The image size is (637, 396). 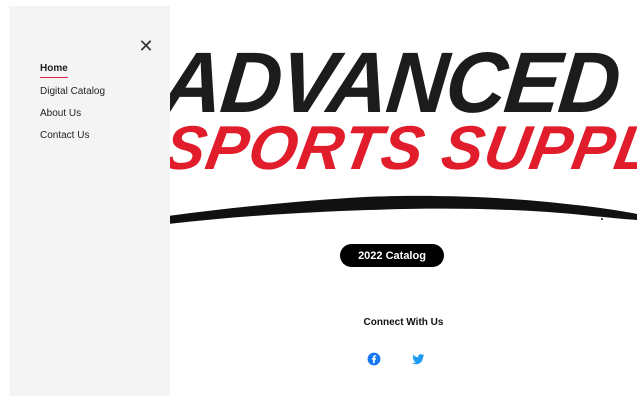 I want to click on close-icon: ✕, so click(x=145, y=46).